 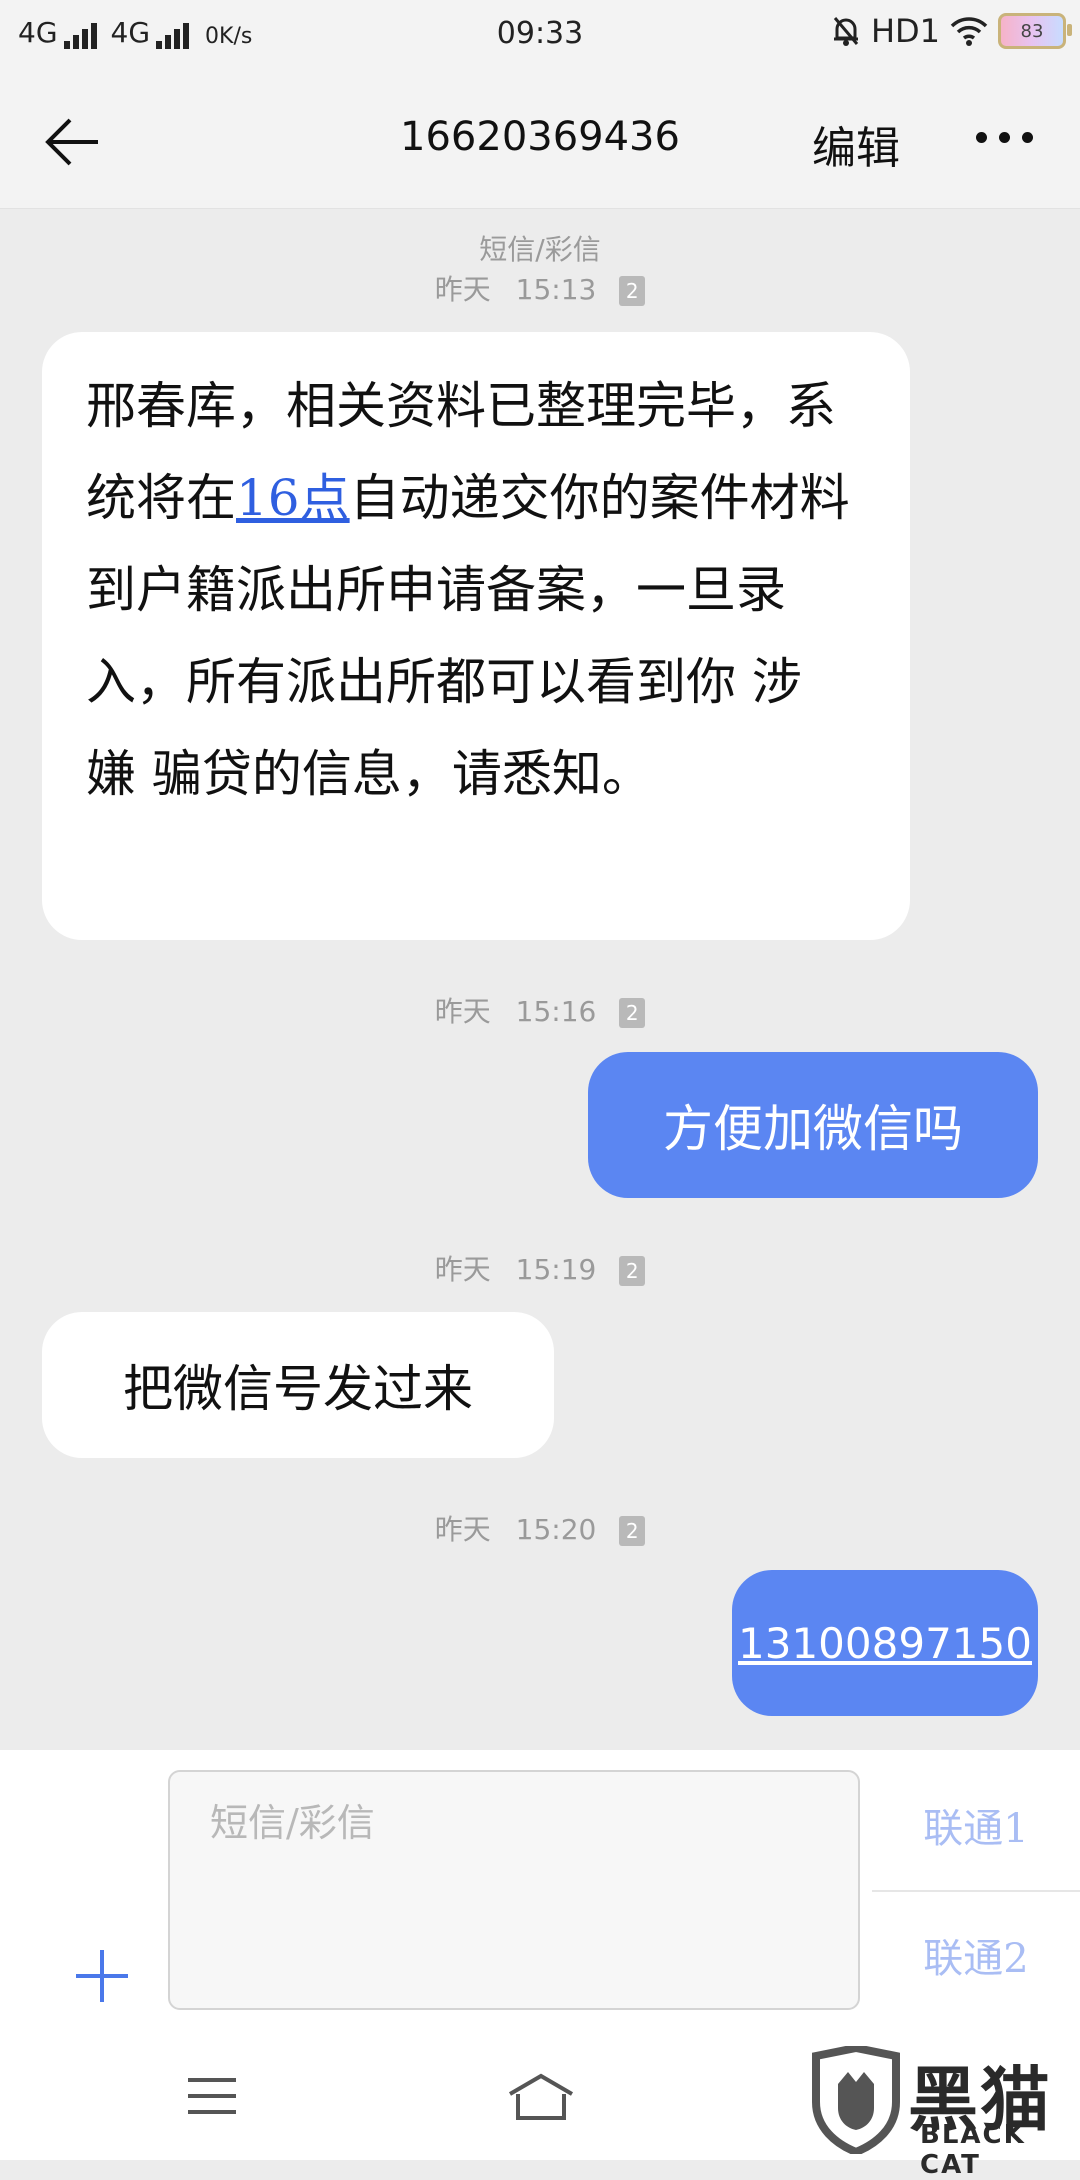 I want to click on watermark-en: BLACK CAT, so click(x=973, y=2150).